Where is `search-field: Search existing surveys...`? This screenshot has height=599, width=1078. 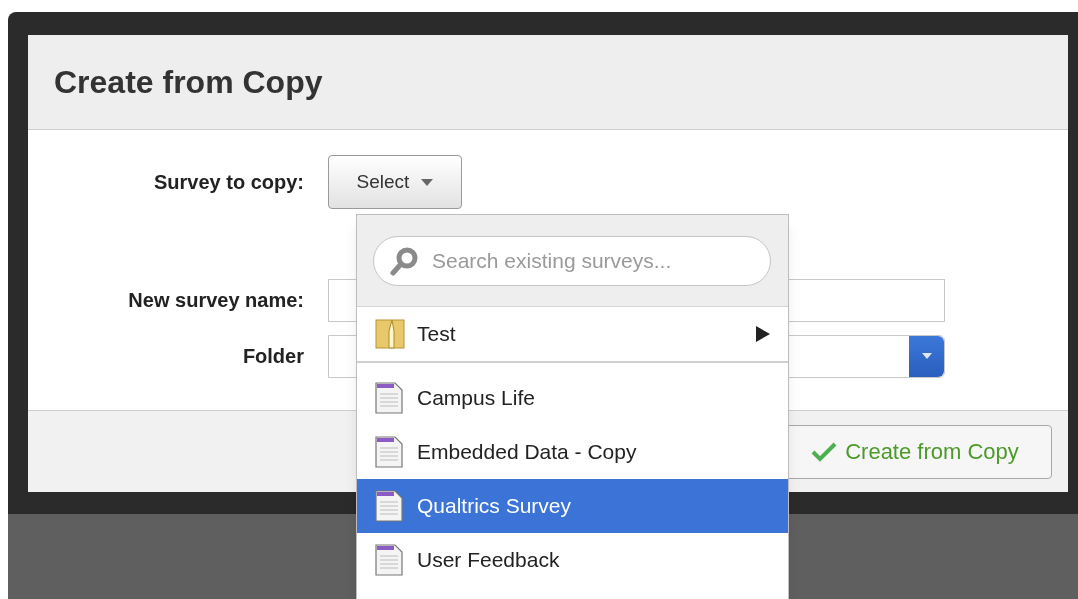 search-field: Search existing surveys... is located at coordinates (572, 260).